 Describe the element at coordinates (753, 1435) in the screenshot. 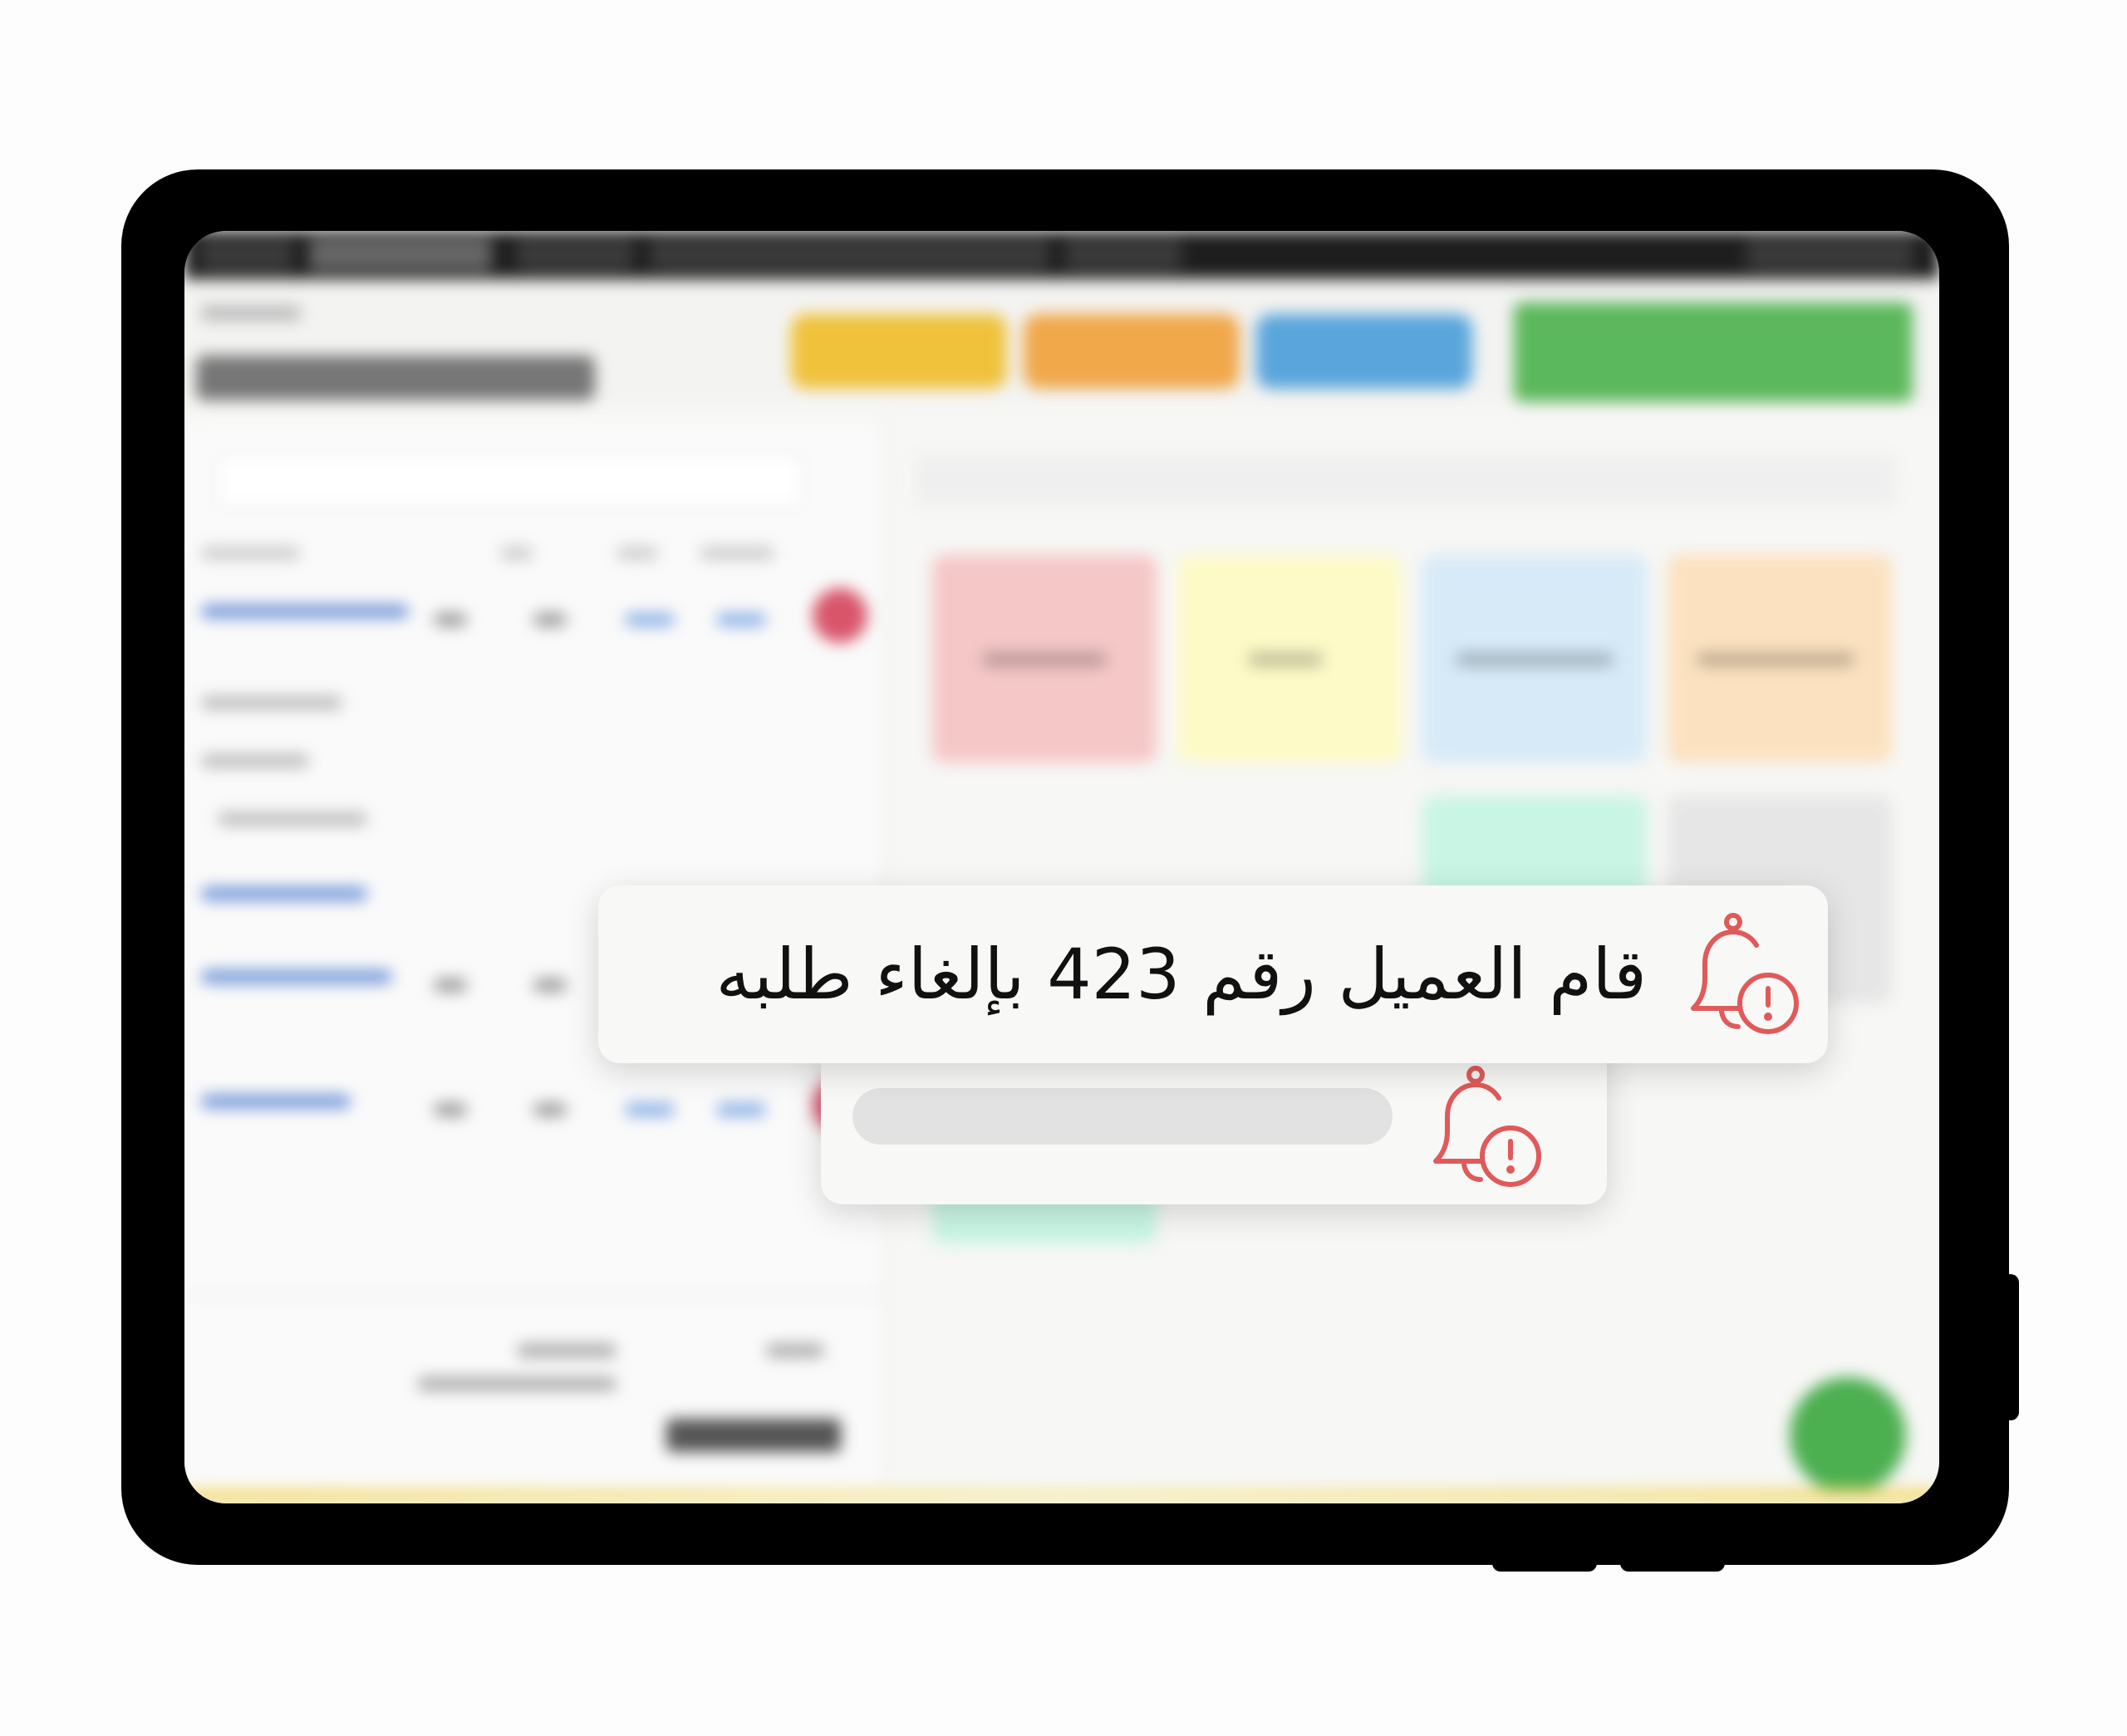

I see `order-total` at that location.